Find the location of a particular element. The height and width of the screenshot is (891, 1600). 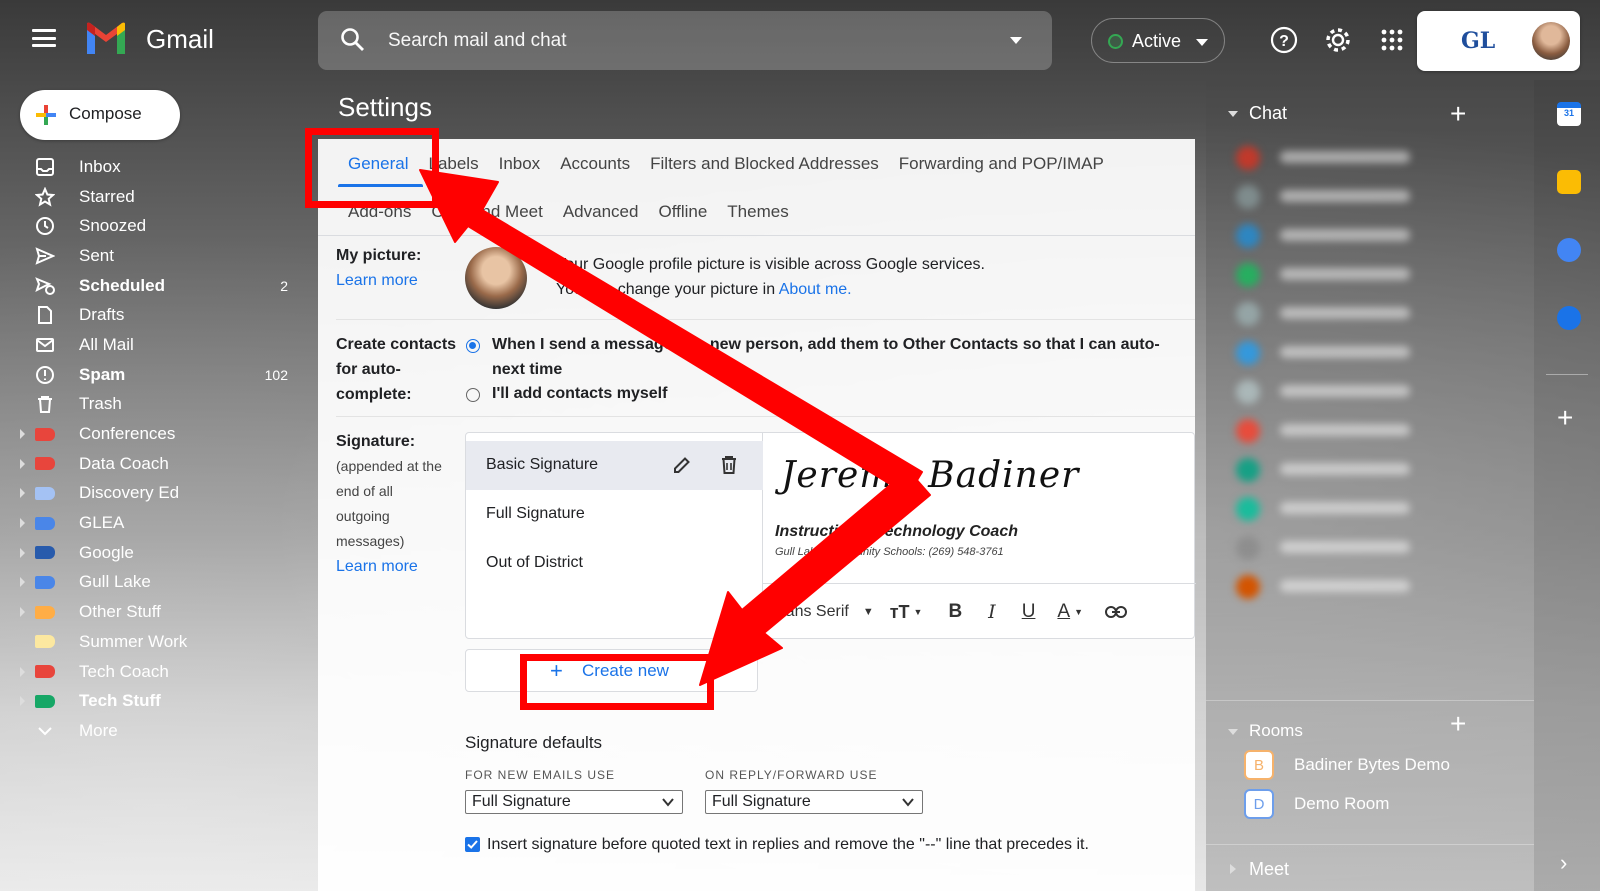

tab-offline: Offline is located at coordinates (682, 212).